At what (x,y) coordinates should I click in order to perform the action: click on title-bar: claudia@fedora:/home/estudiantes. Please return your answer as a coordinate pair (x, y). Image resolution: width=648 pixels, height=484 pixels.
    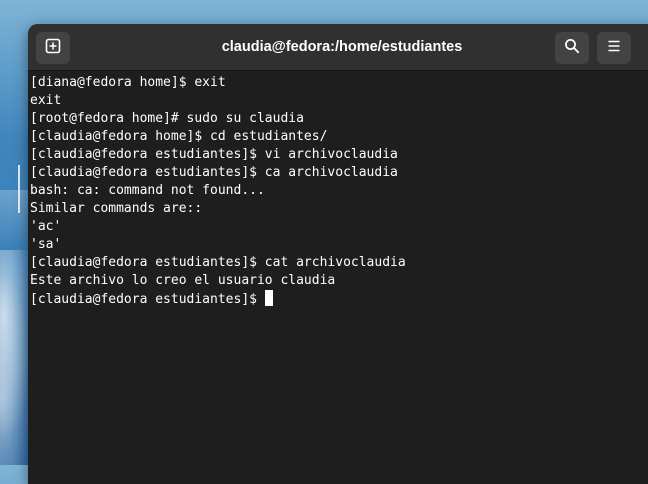
    Looking at the image, I should click on (338, 47).